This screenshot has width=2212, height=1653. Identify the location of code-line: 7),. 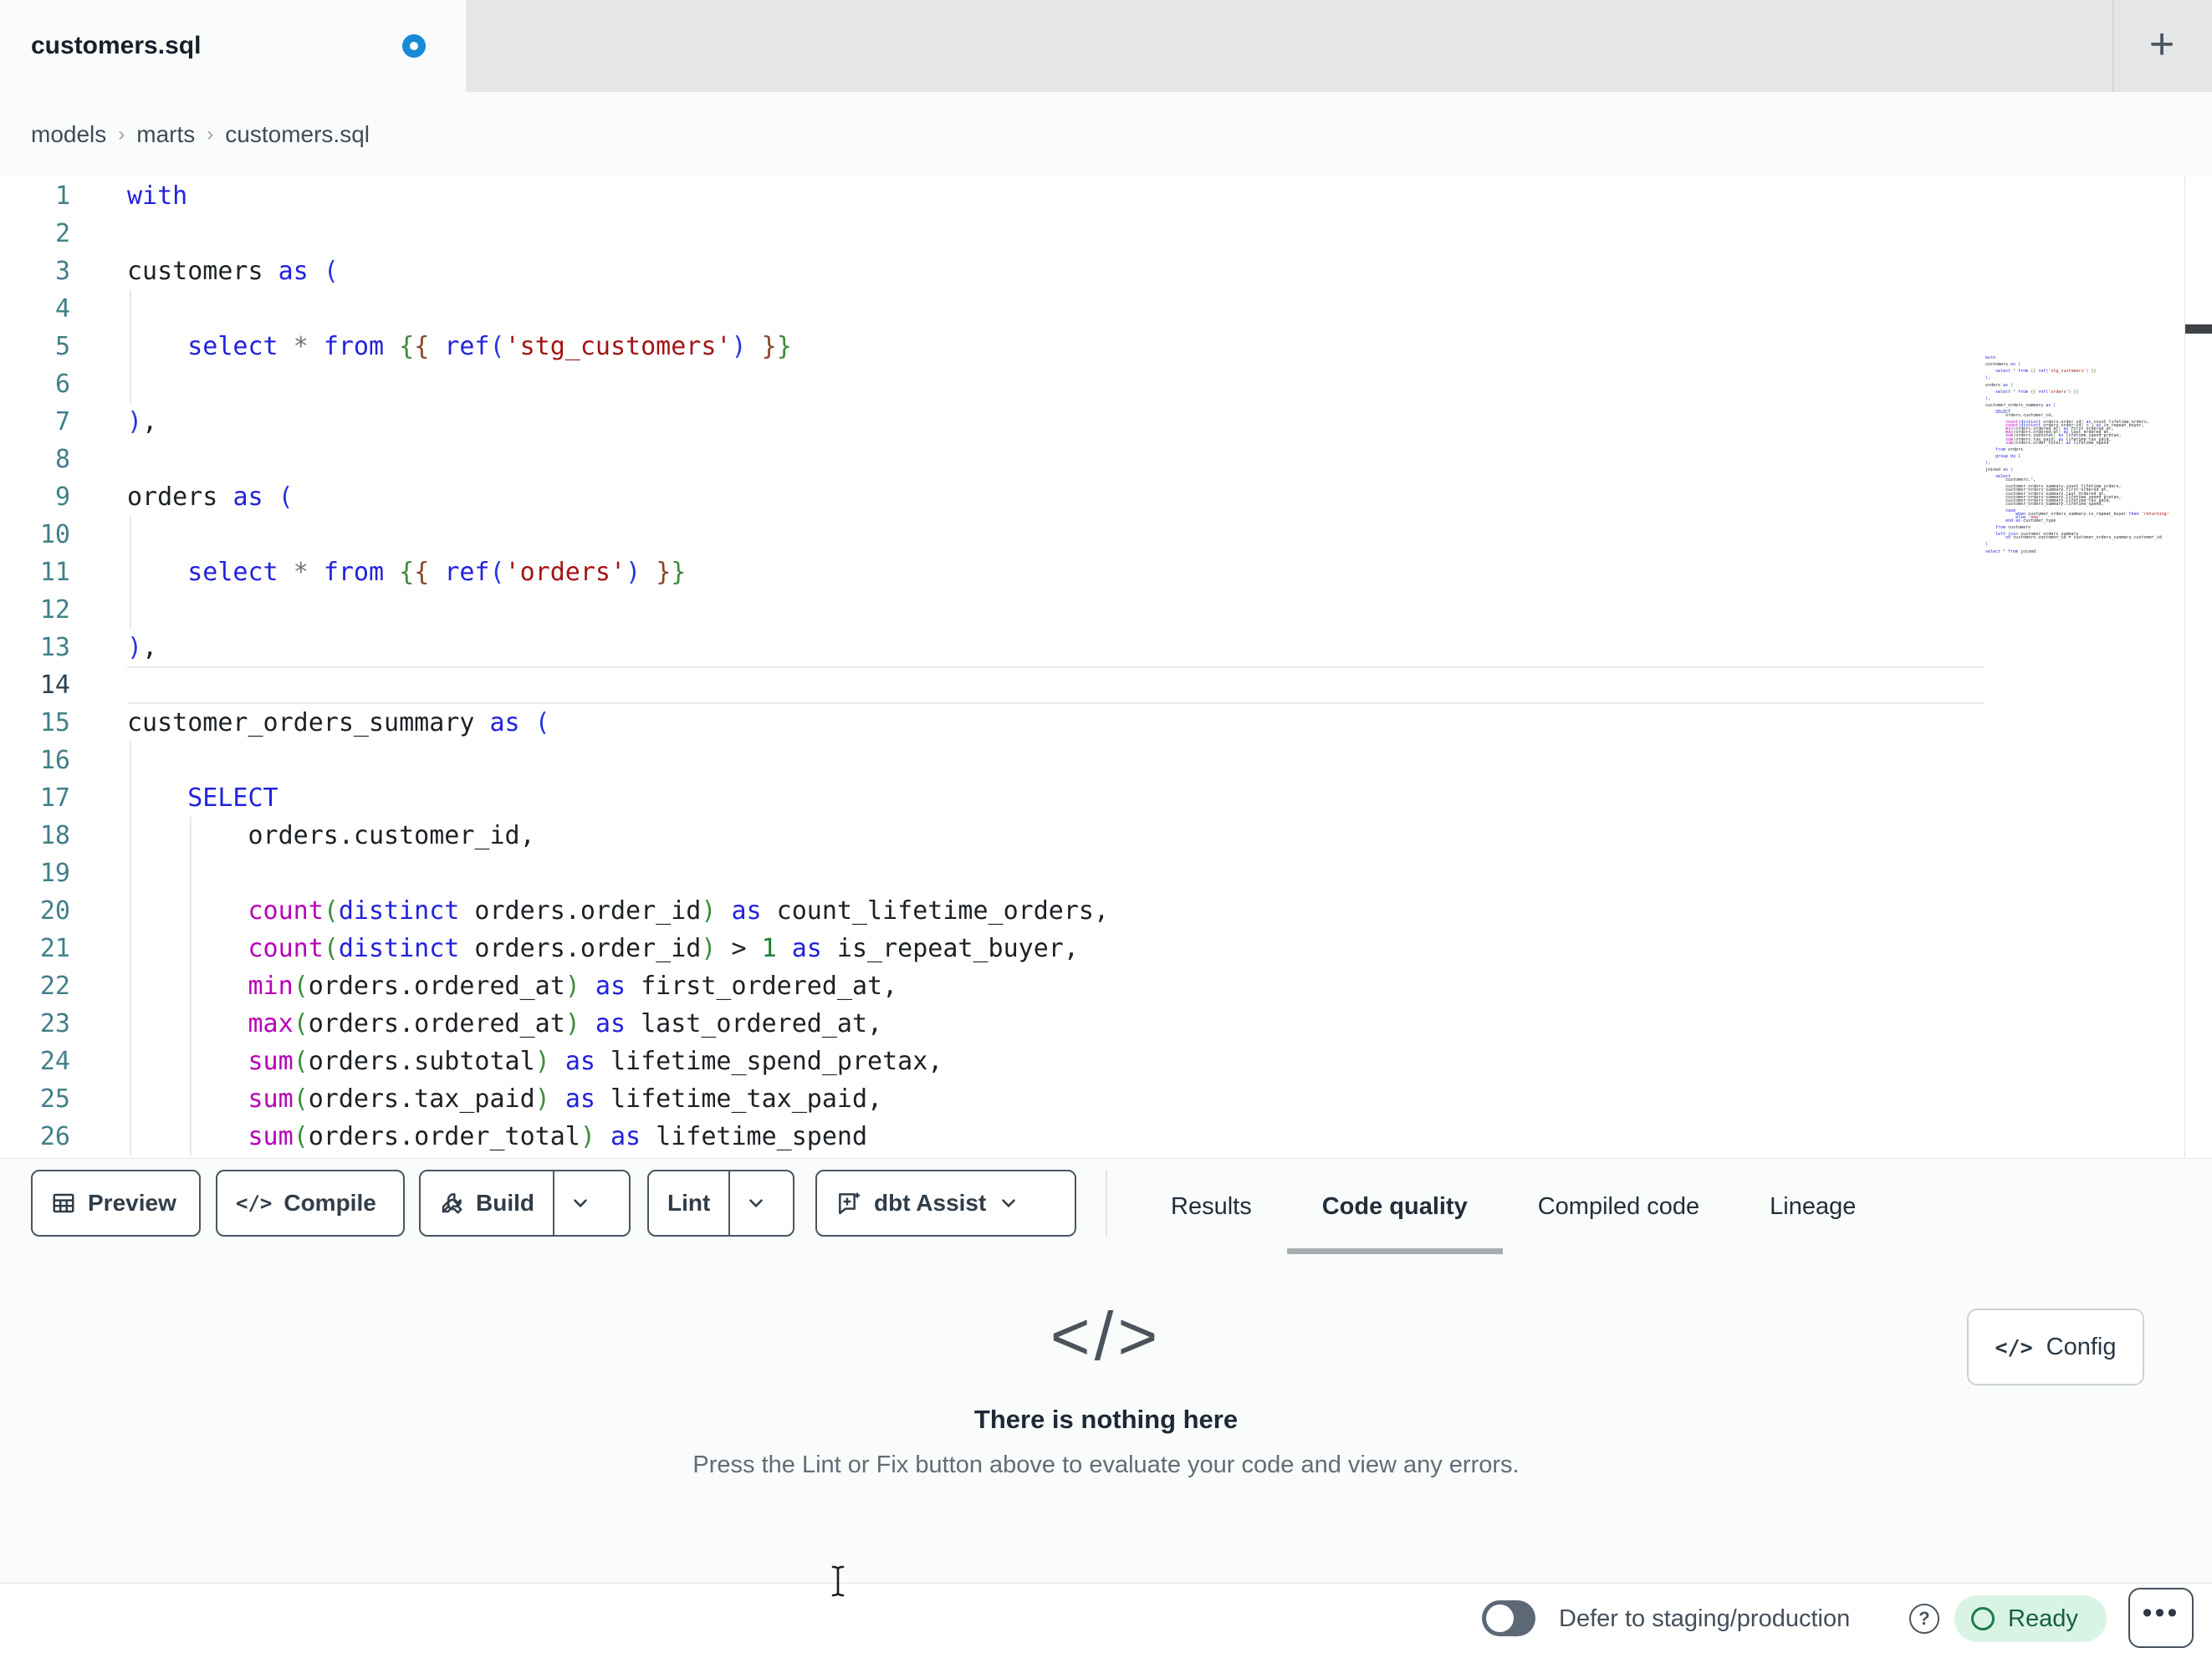
(1106, 422).